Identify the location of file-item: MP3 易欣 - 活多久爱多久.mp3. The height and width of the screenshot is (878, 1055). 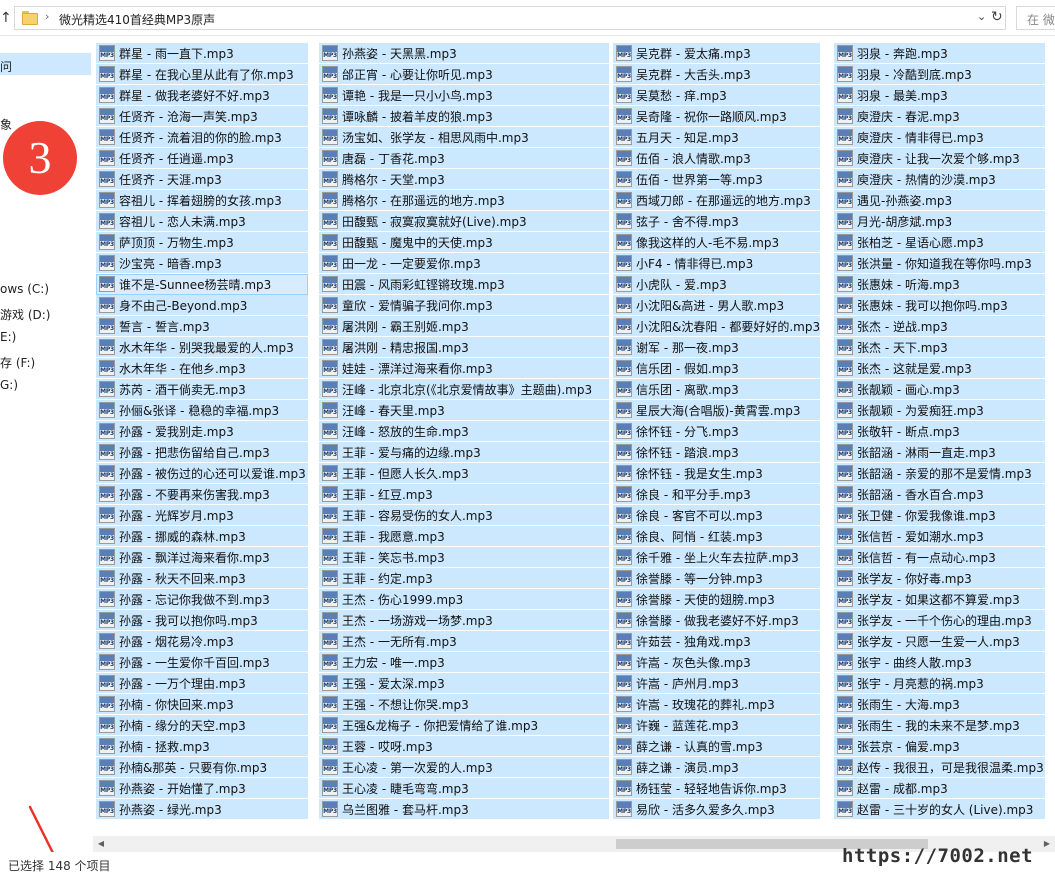
(716, 809).